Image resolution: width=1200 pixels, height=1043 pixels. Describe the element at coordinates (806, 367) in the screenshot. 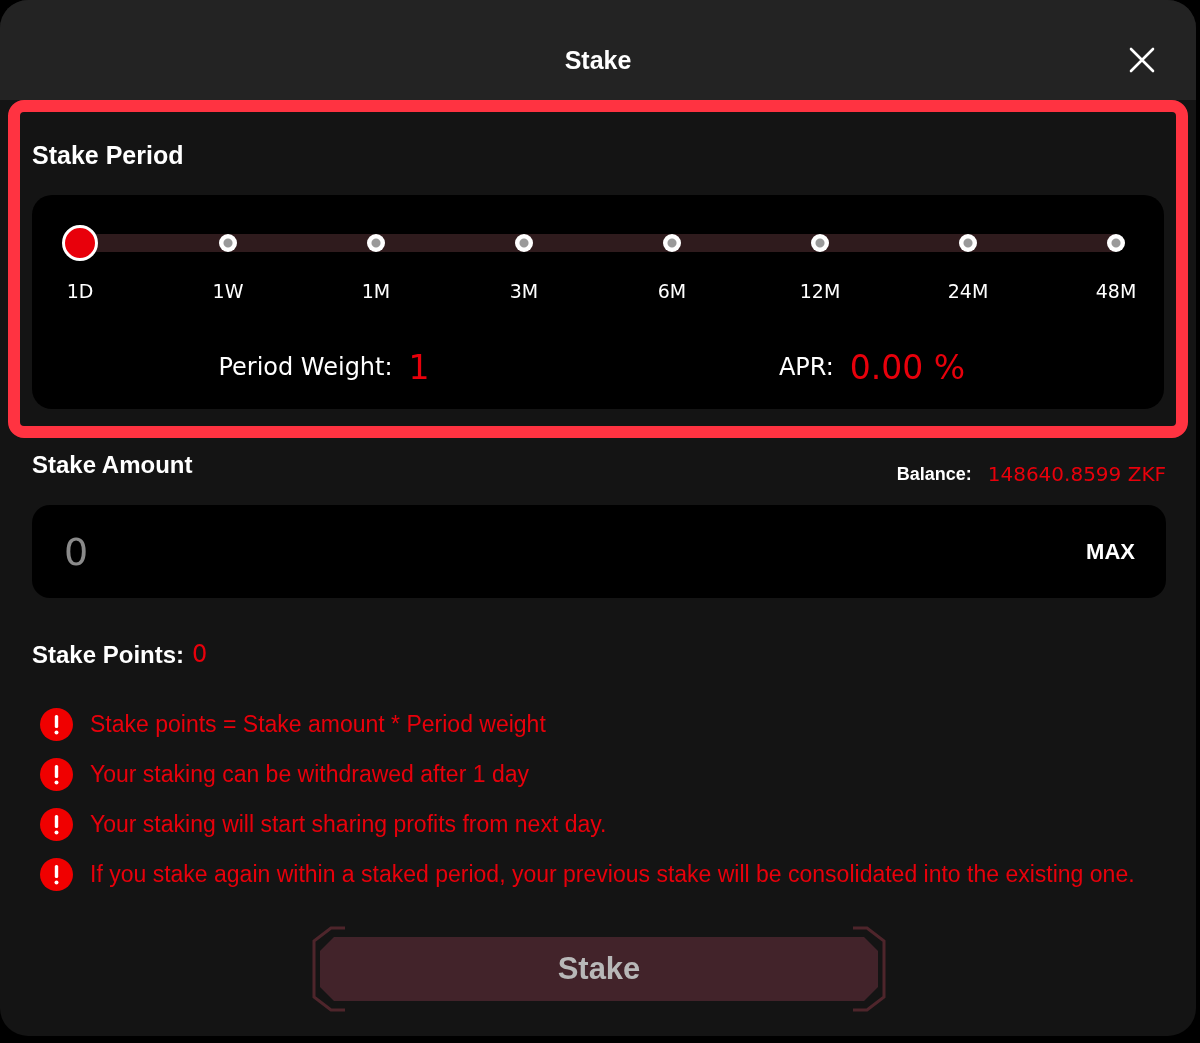

I see `apr-label: APR:` at that location.